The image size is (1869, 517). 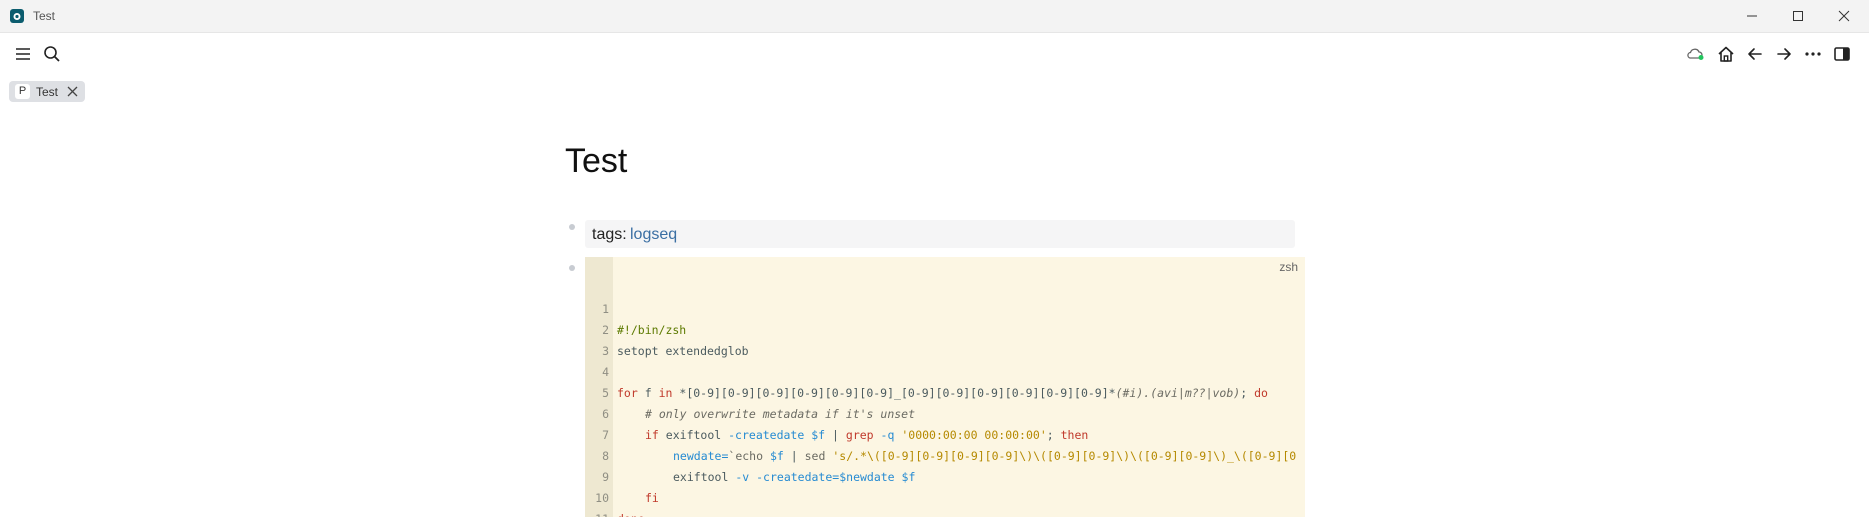 What do you see at coordinates (652, 330) in the screenshot?
I see `code-text: #!/bin/zsh` at bounding box center [652, 330].